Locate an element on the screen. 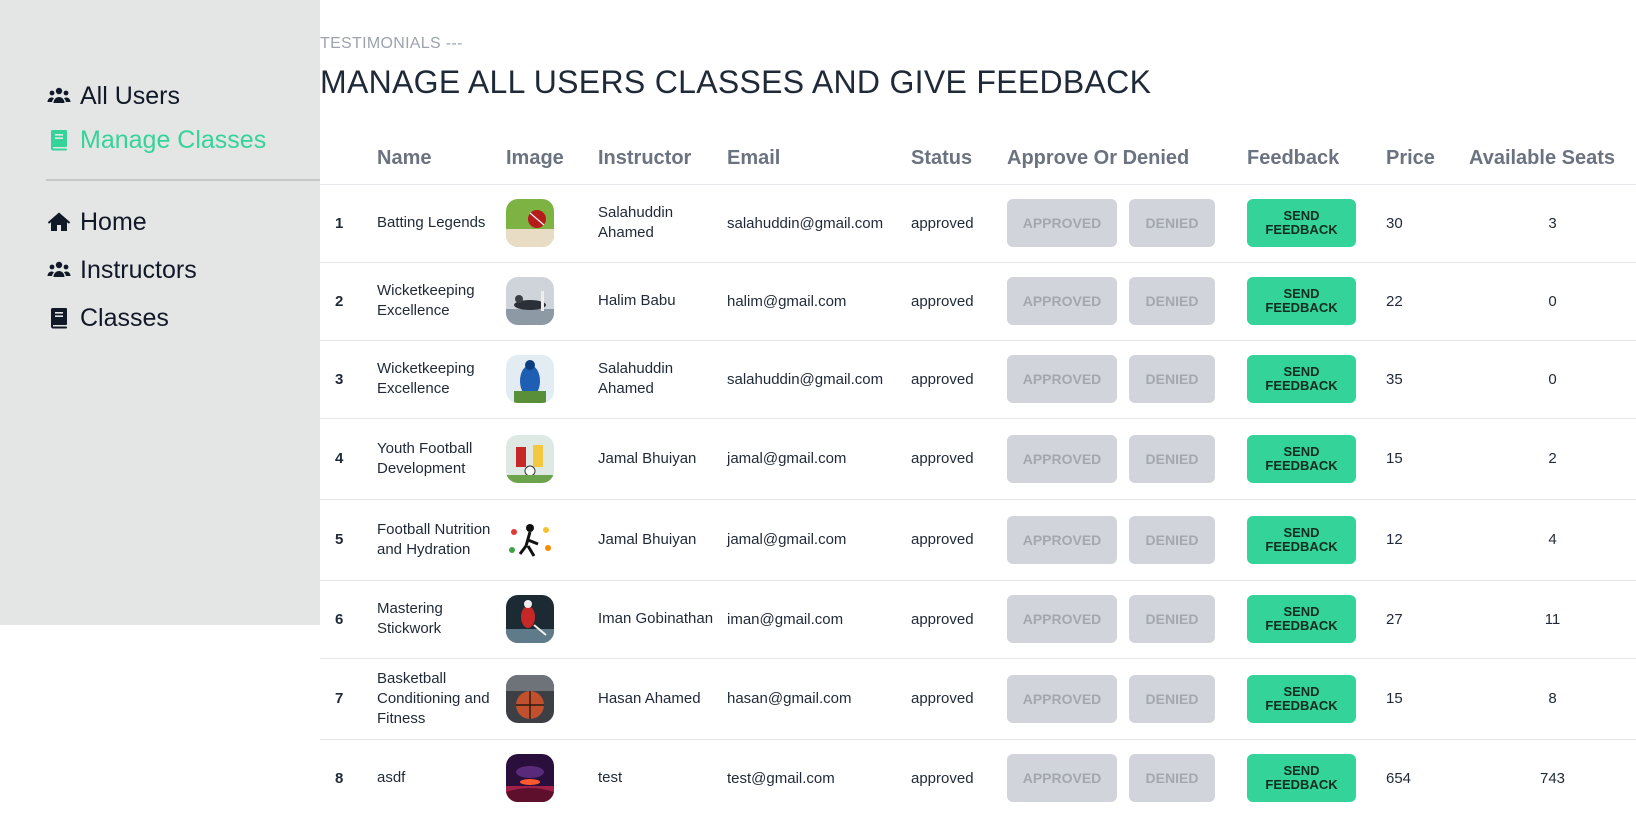  column-header-price: Price is located at coordinates (1410, 158).